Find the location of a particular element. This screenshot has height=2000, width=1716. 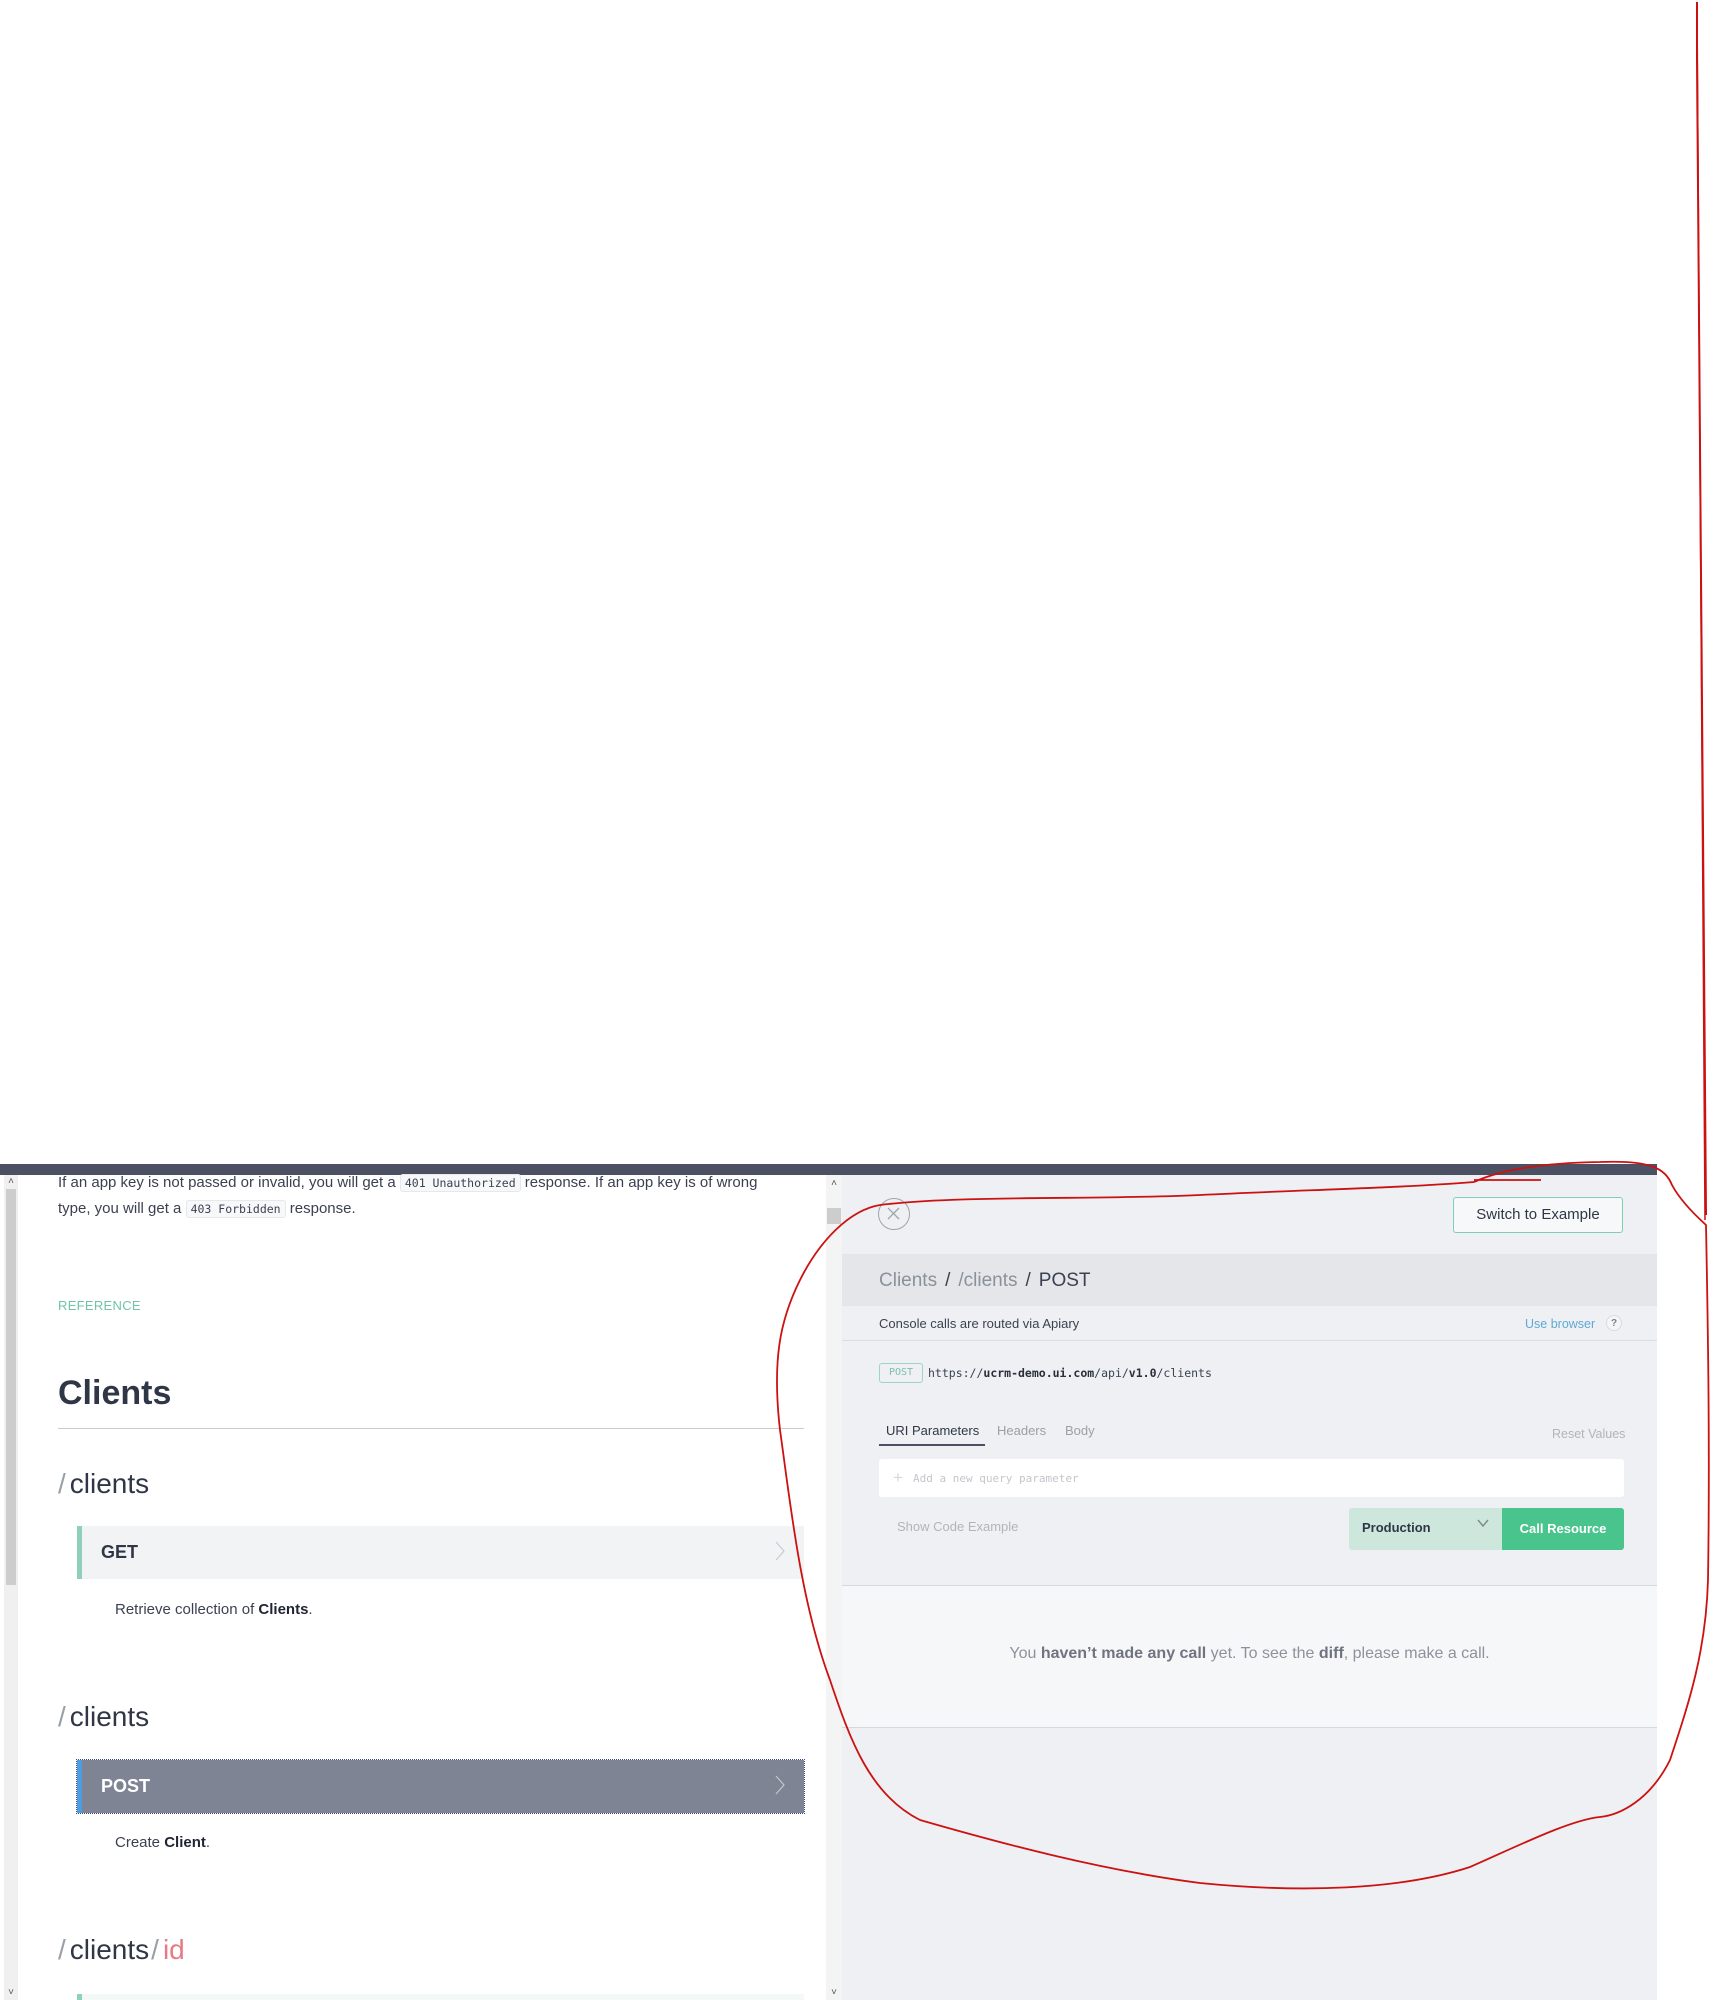

use-browser-link: Use browser is located at coordinates (1560, 1324).